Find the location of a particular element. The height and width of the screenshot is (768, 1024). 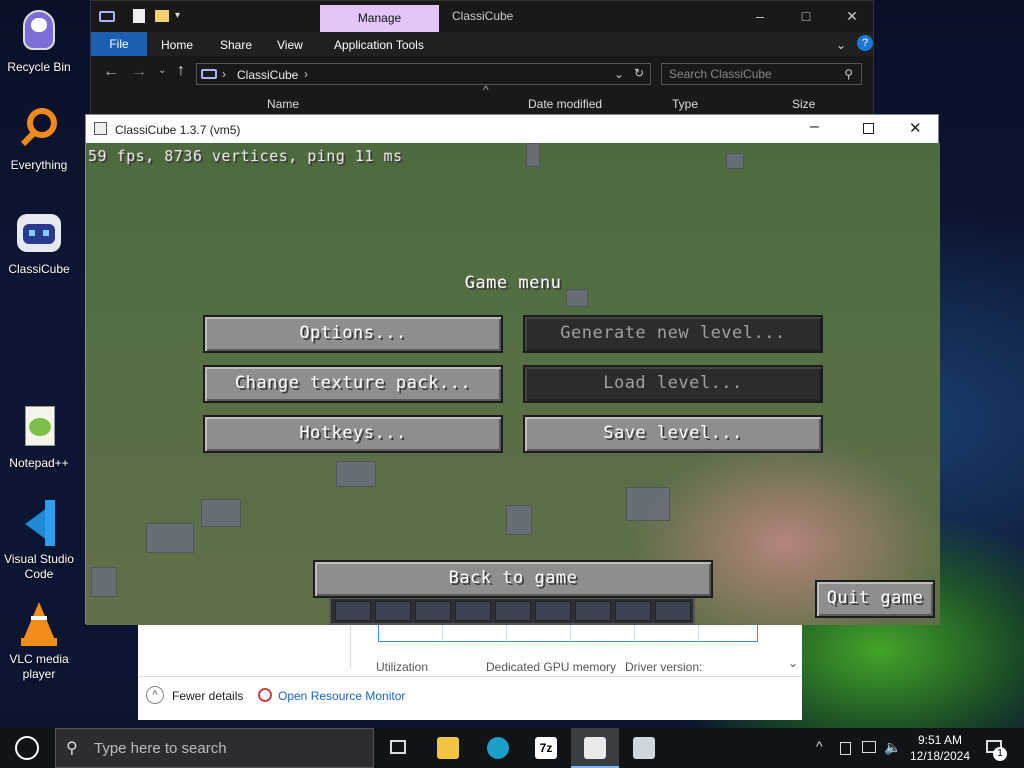

gpu-graph is located at coordinates (568, 632).